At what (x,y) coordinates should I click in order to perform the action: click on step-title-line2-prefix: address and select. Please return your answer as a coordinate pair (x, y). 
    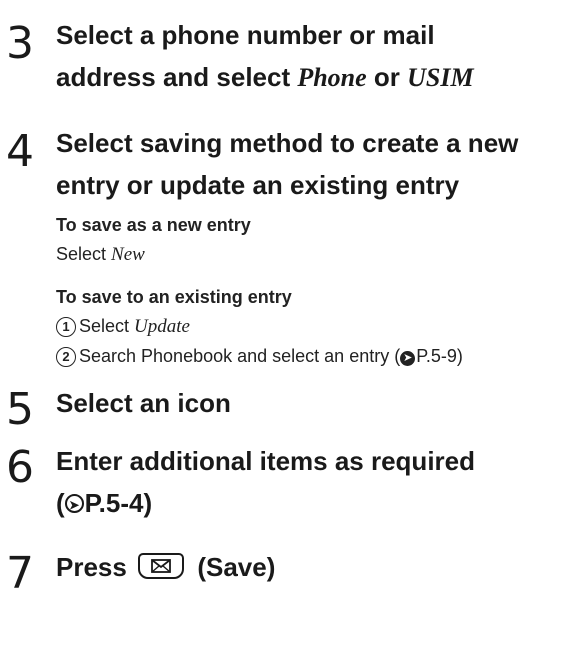
    Looking at the image, I should click on (177, 77).